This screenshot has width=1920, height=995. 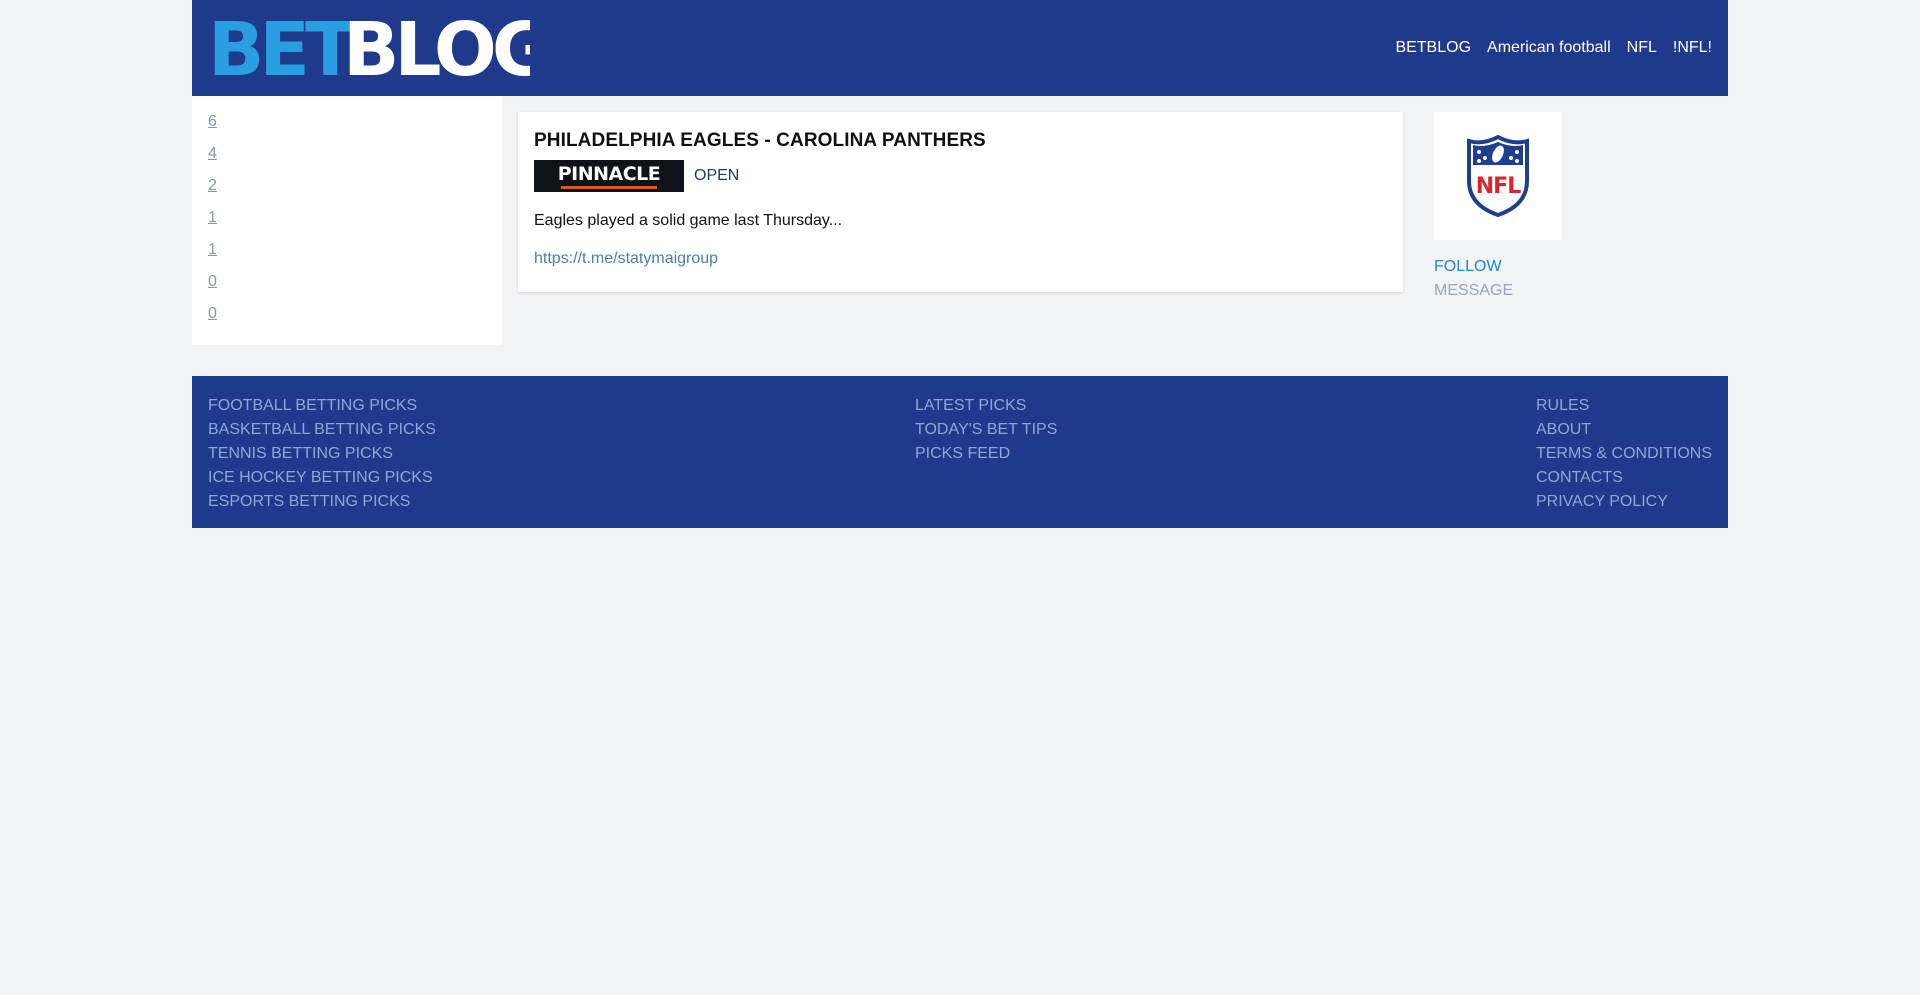 What do you see at coordinates (322, 502) in the screenshot?
I see `footer-link: ESPORTS BETTING PICKS` at bounding box center [322, 502].